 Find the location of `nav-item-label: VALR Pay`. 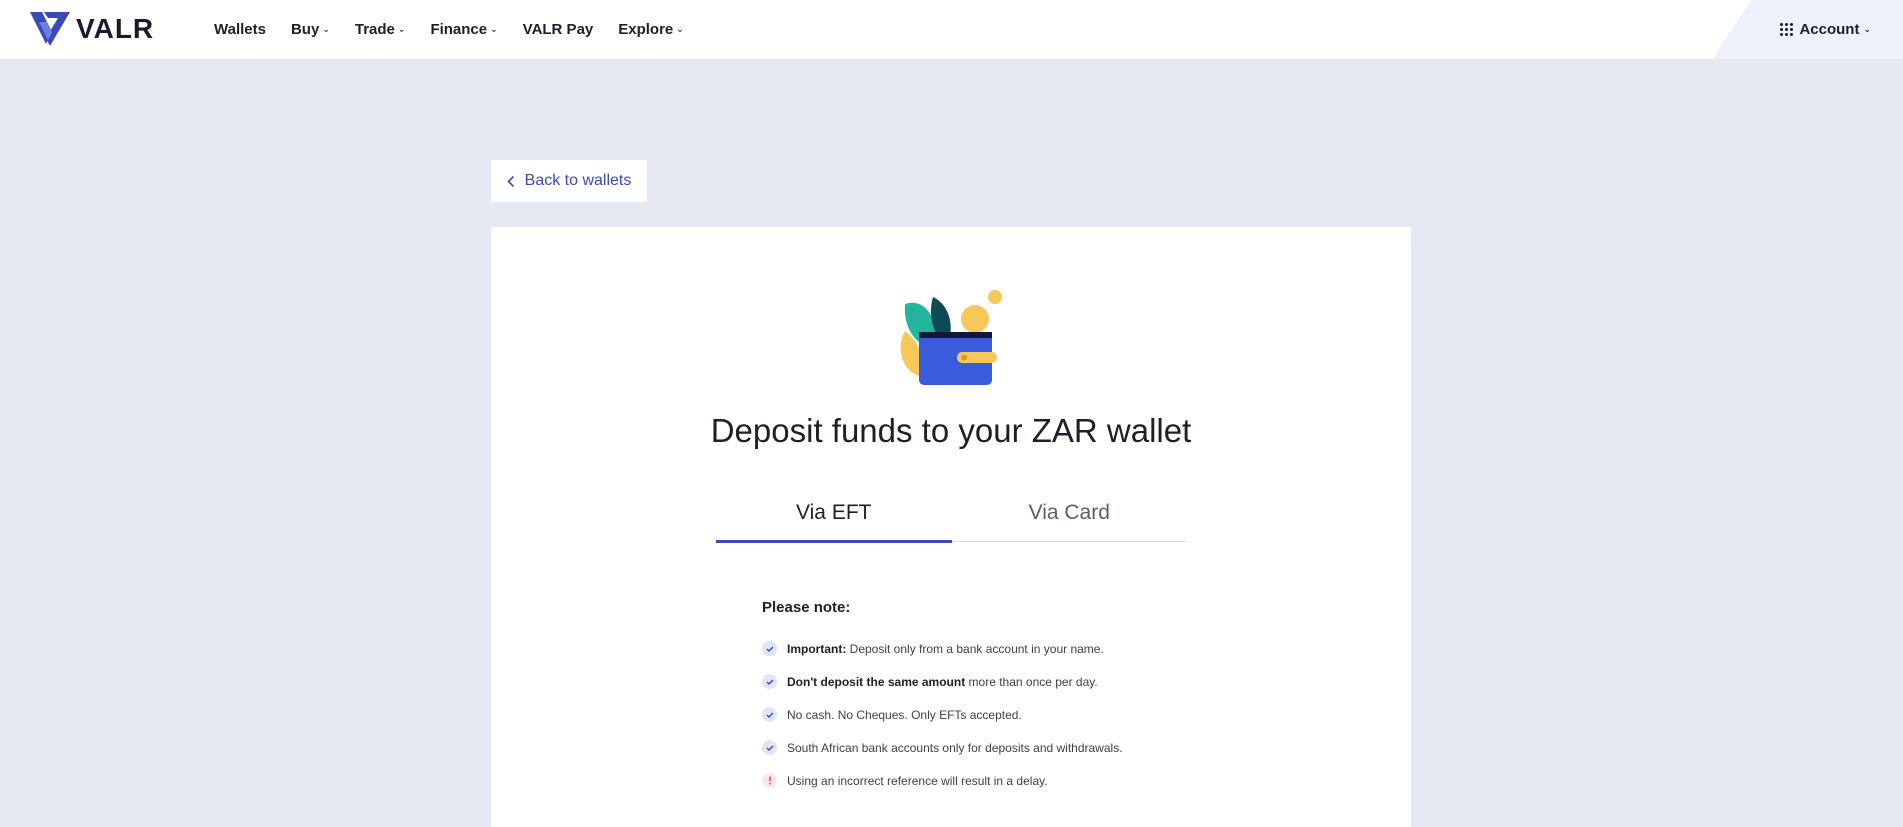

nav-item-label: VALR Pay is located at coordinates (558, 29).